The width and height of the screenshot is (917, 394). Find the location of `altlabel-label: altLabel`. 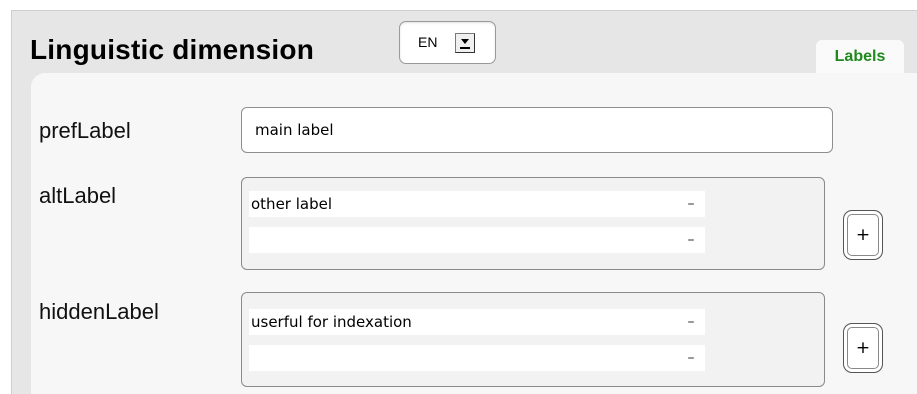

altlabel-label: altLabel is located at coordinates (78, 195).